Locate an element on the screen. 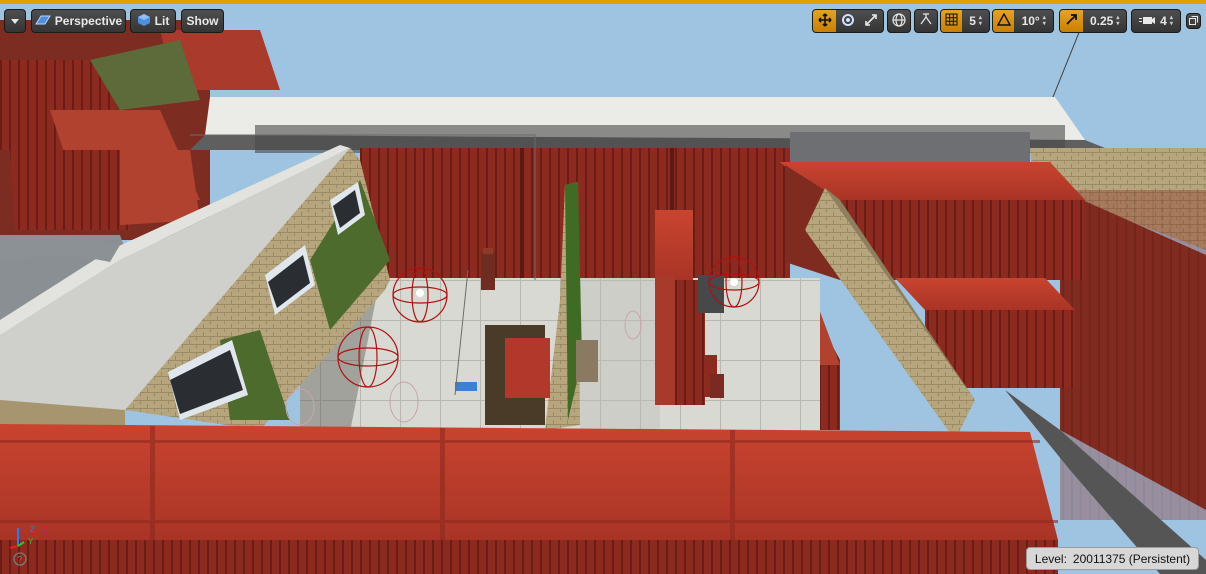 This screenshot has width=1206, height=574. perspective-label: Perspective is located at coordinates (88, 21).